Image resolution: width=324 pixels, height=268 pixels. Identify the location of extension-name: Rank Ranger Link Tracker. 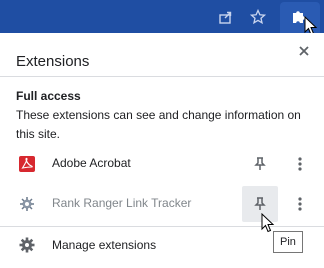
(122, 203).